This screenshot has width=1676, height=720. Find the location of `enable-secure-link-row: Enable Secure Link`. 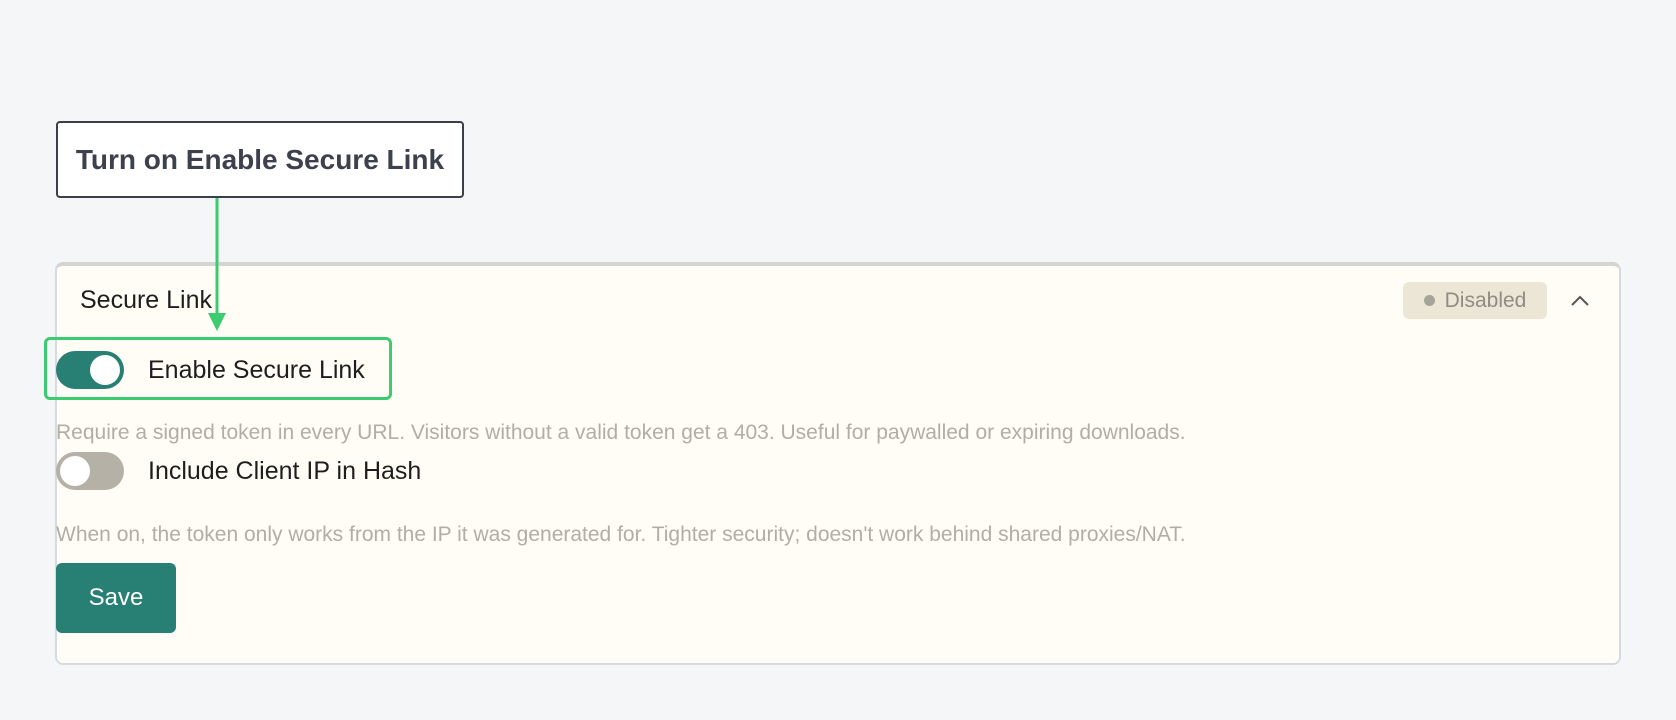

enable-secure-link-row: Enable Secure Link is located at coordinates (210, 370).